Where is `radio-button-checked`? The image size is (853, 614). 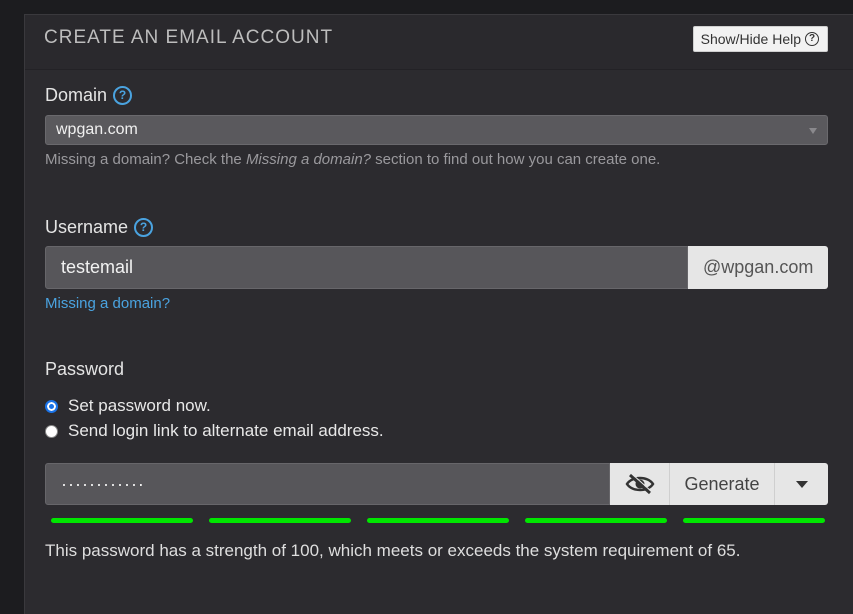 radio-button-checked is located at coordinates (51, 406).